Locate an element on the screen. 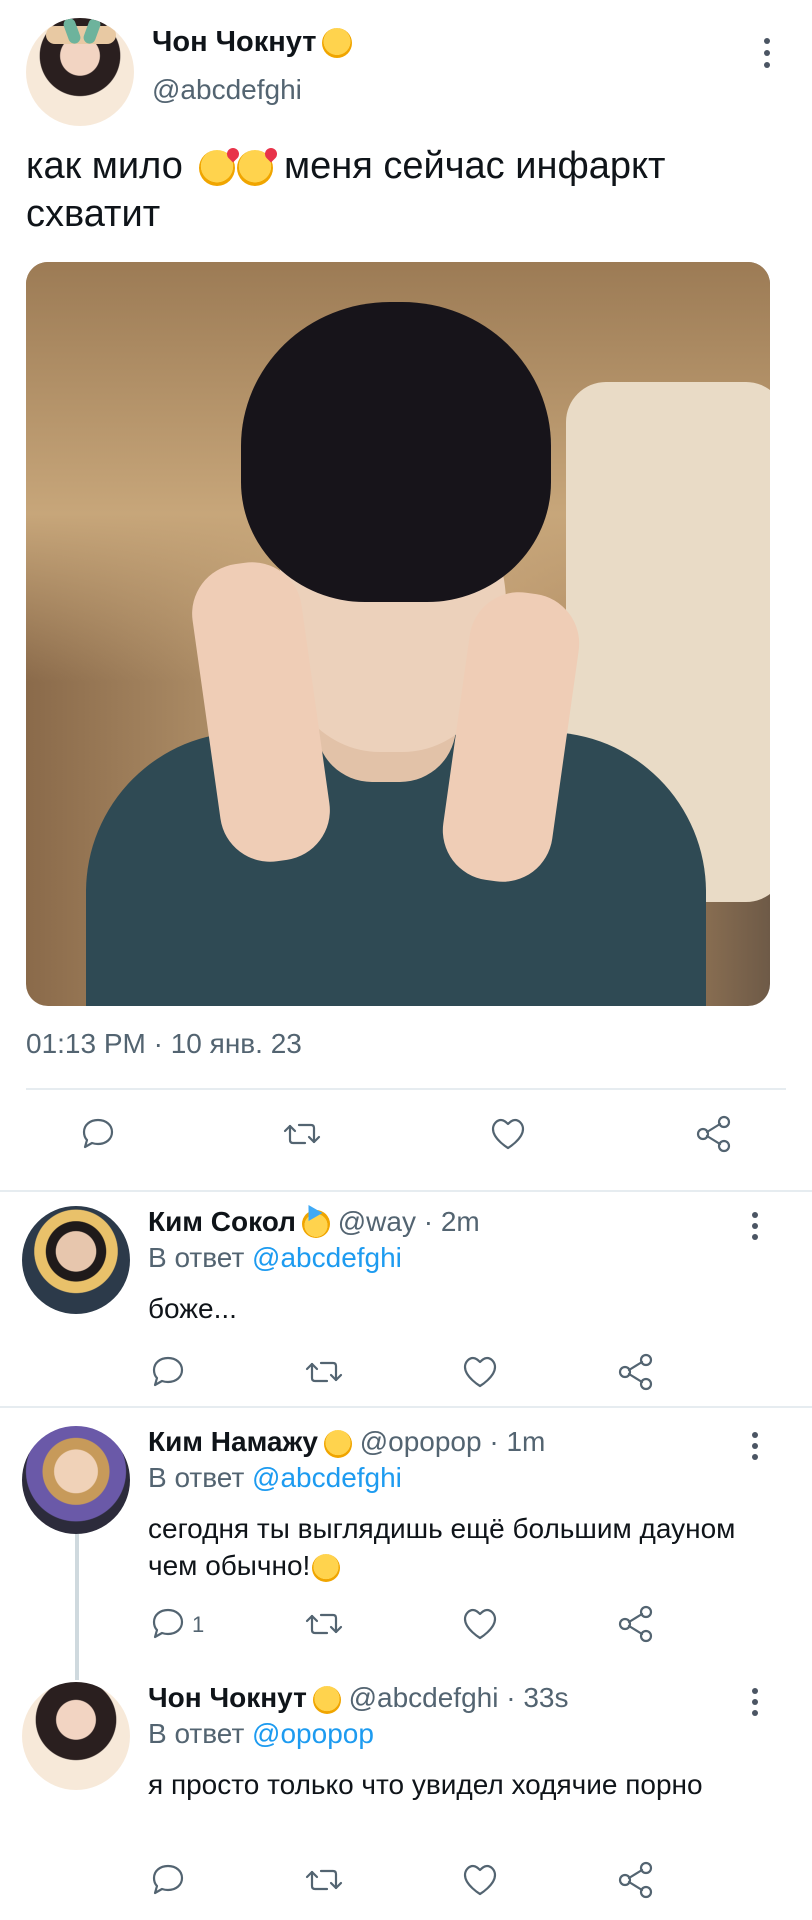 Image resolution: width=812 pixels, height=1920 pixels. reply-meta: Ким Намажу @opopop · 1m is located at coordinates (346, 1442).